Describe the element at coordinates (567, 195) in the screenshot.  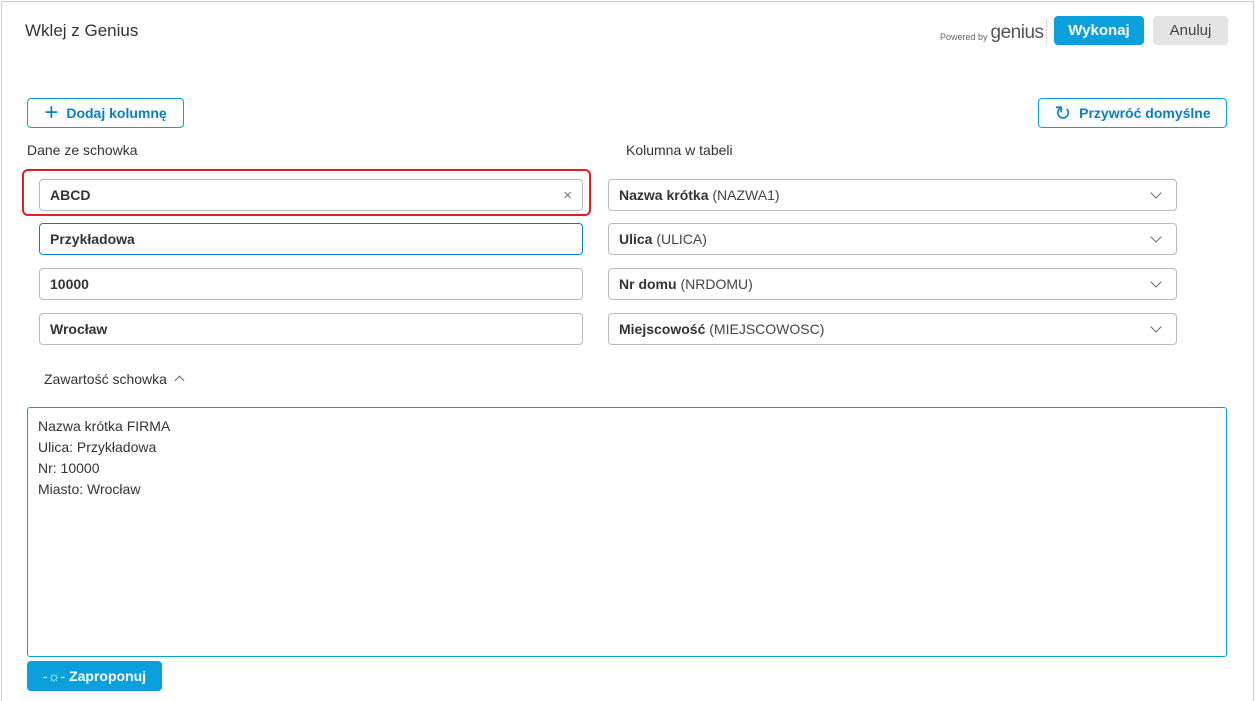
I see `clear-icon: ×` at that location.